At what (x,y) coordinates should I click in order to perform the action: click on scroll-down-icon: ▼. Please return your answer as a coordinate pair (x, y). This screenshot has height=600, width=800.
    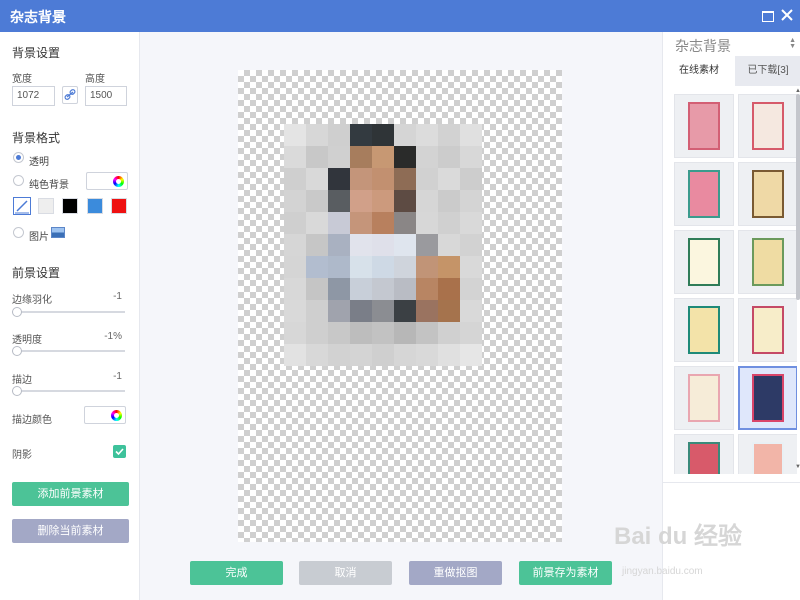
    Looking at the image, I should click on (797, 467).